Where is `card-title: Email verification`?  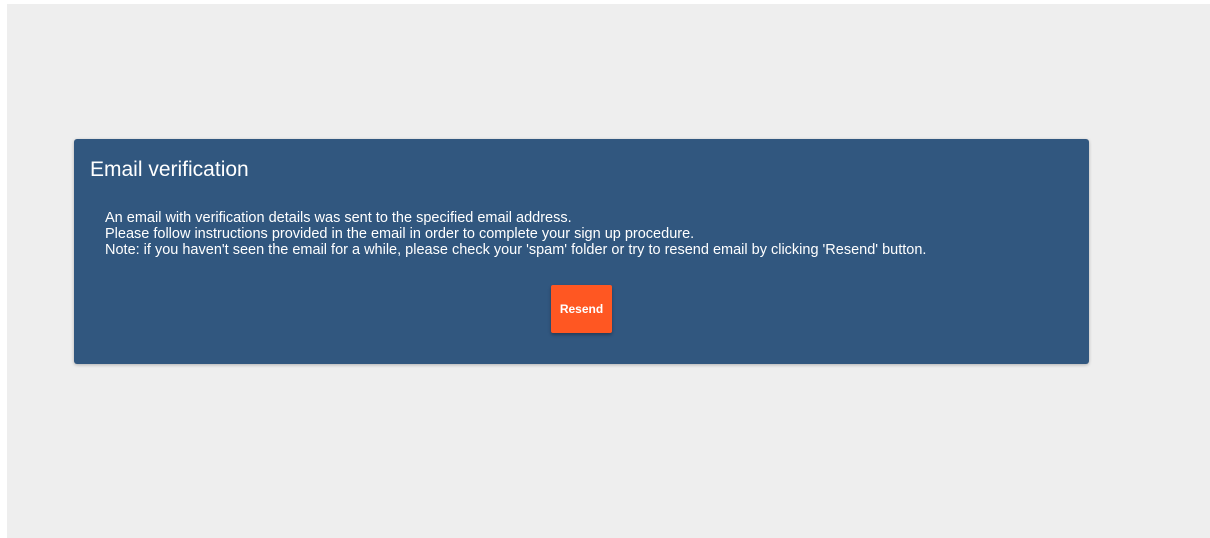
card-title: Email verification is located at coordinates (169, 169).